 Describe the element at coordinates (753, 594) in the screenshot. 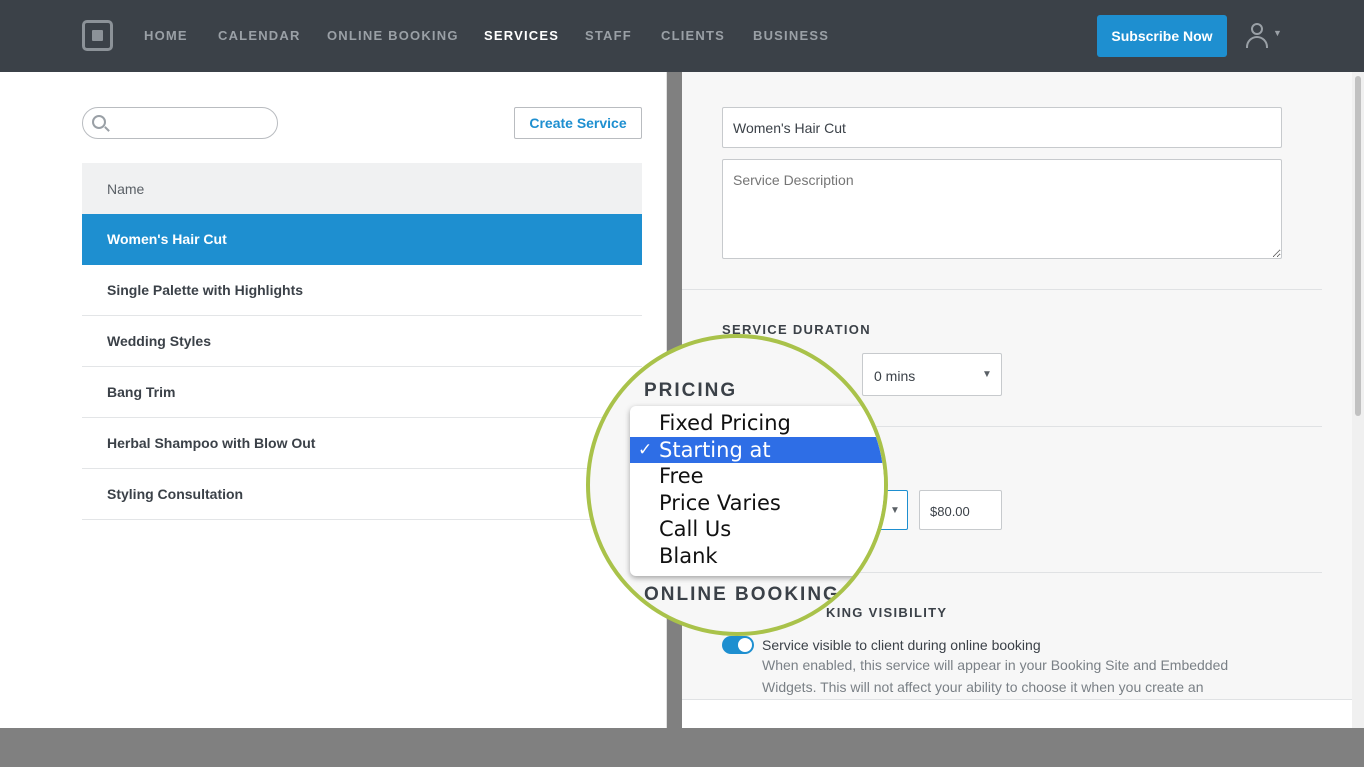

I see `online-booking-section-title: ONLINE BOOKING V` at that location.